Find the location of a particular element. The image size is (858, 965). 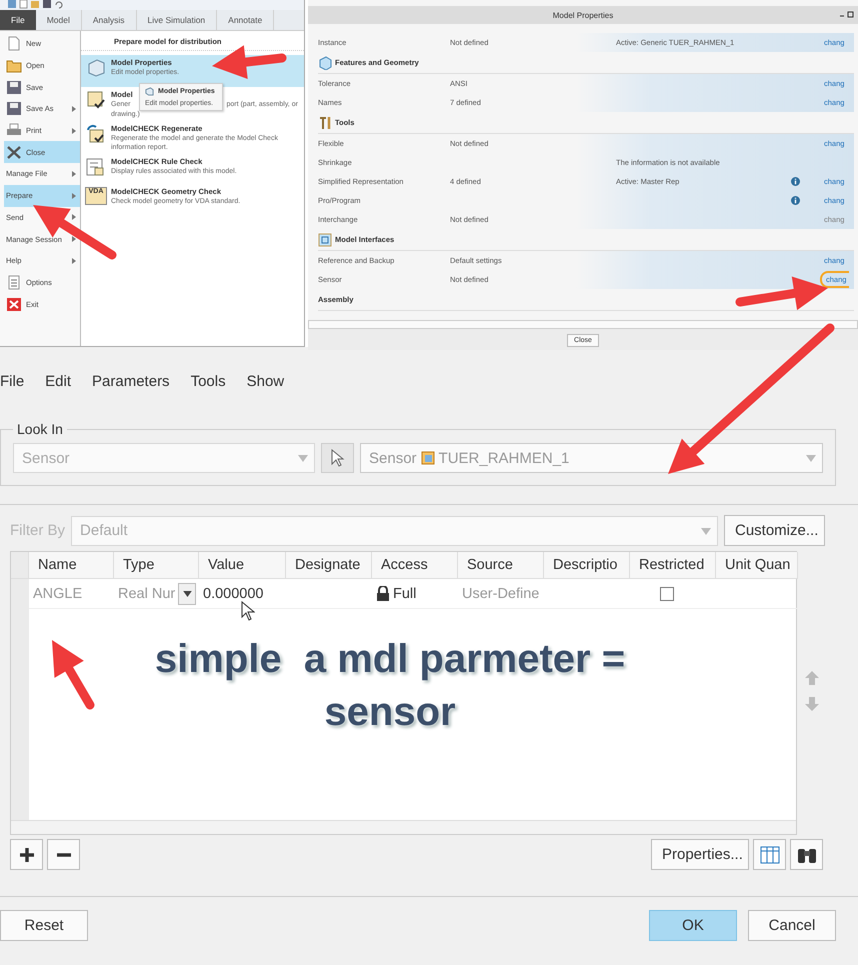

menu-item: Show is located at coordinates (265, 391).